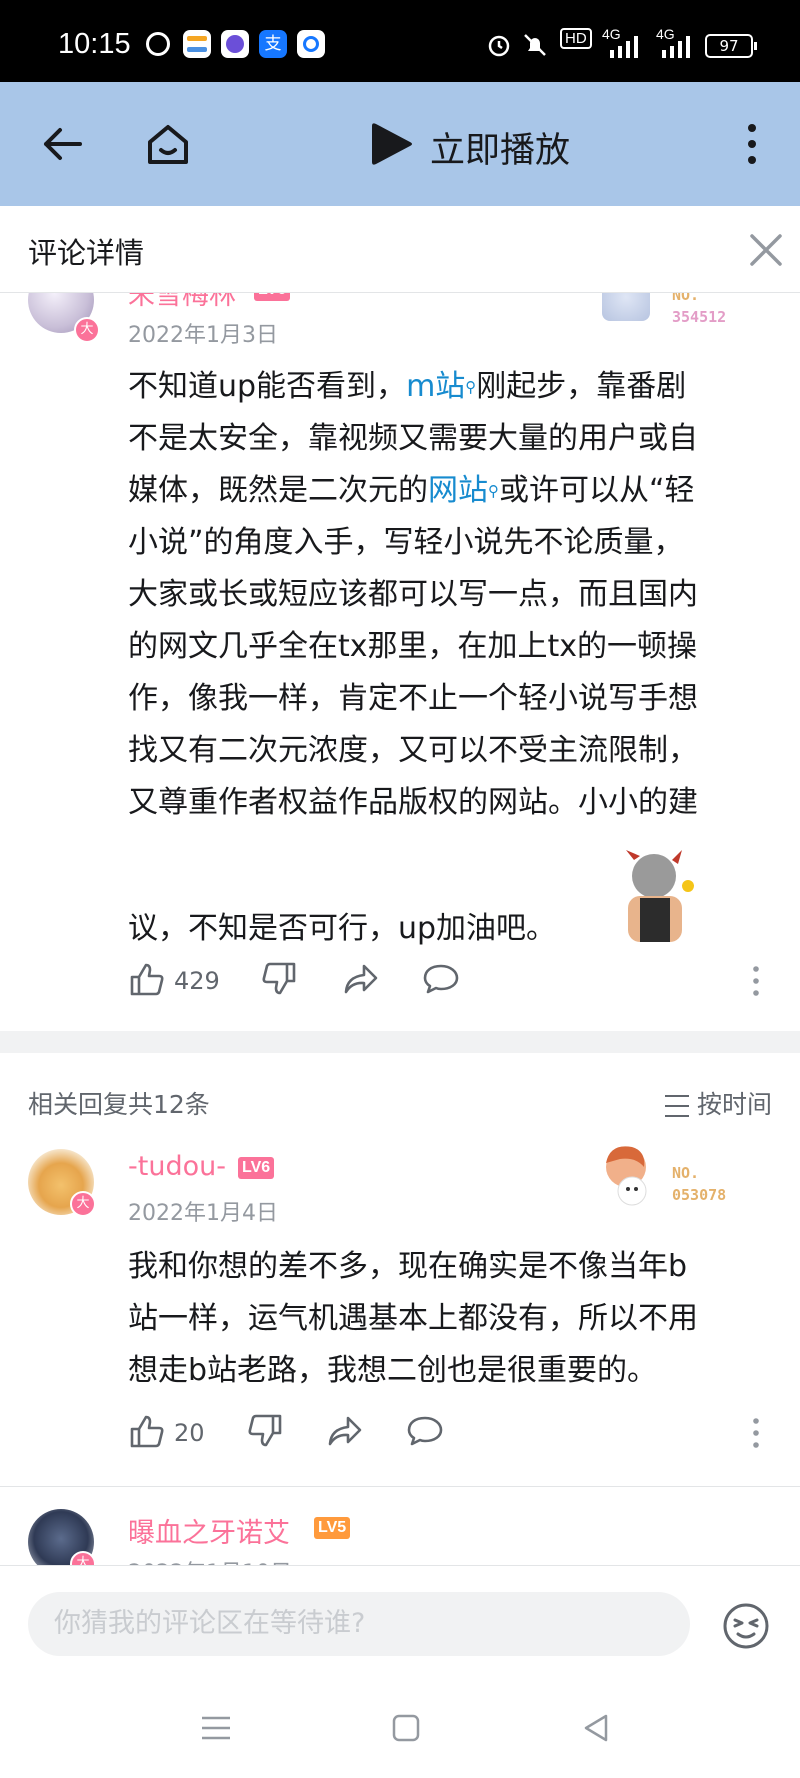 The height and width of the screenshot is (1778, 800). Describe the element at coordinates (576, 38) in the screenshot. I see `hd-indicator: HD` at that location.